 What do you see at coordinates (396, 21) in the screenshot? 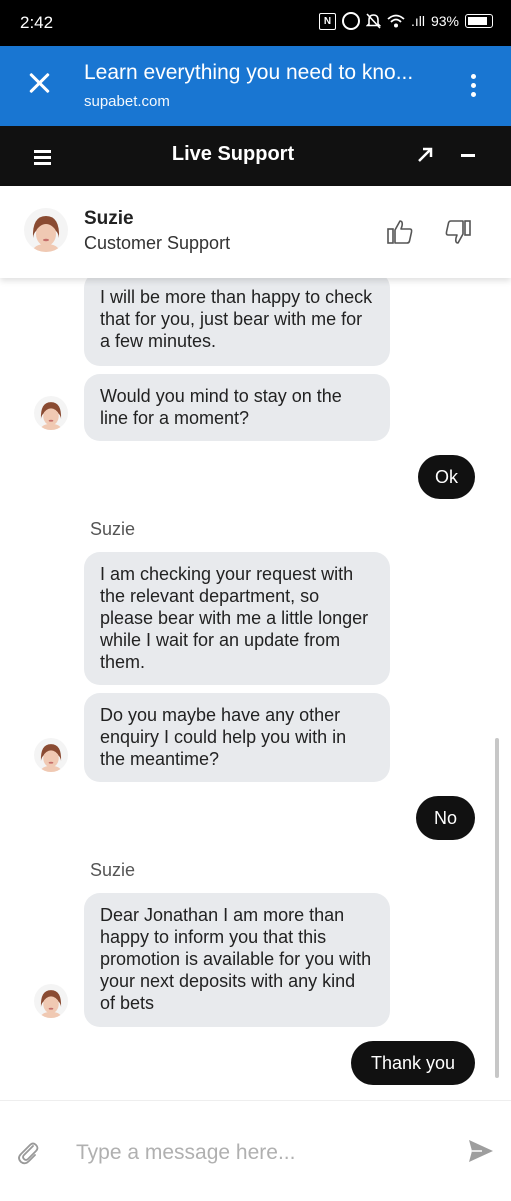
I see `wifi-icon` at bounding box center [396, 21].